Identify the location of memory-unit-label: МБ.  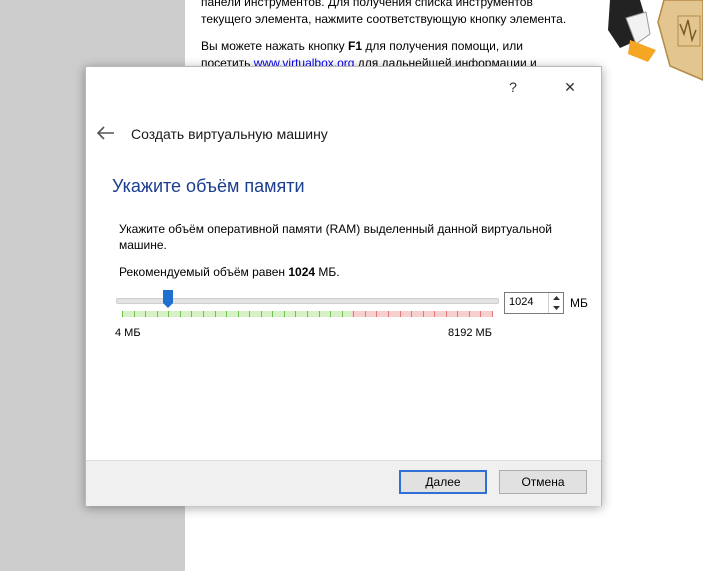
(579, 303).